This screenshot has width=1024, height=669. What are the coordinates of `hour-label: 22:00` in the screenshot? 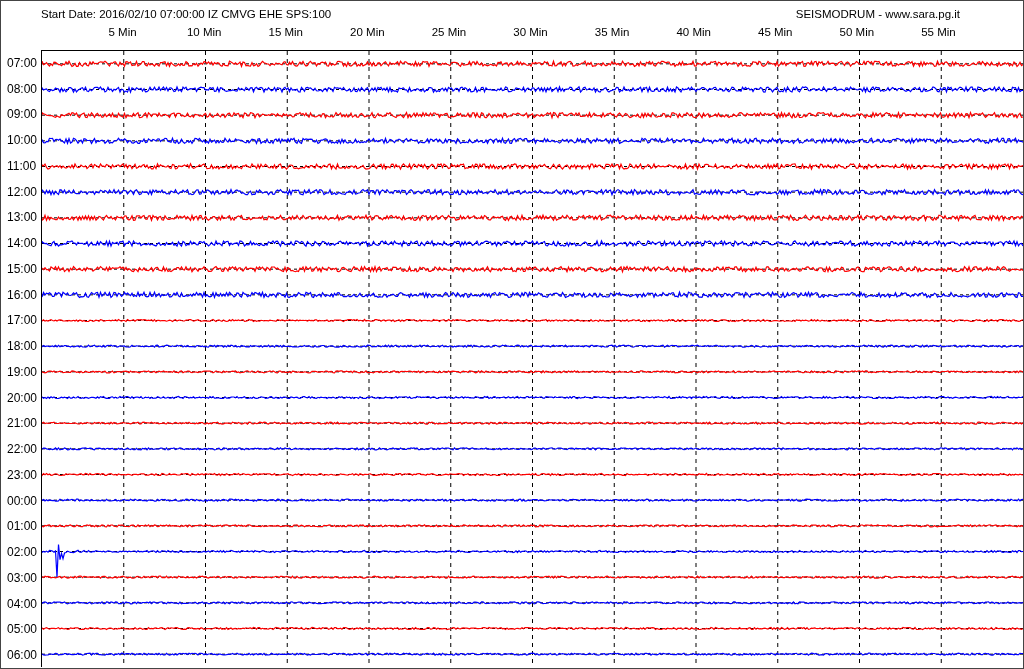 It's located at (22, 450).